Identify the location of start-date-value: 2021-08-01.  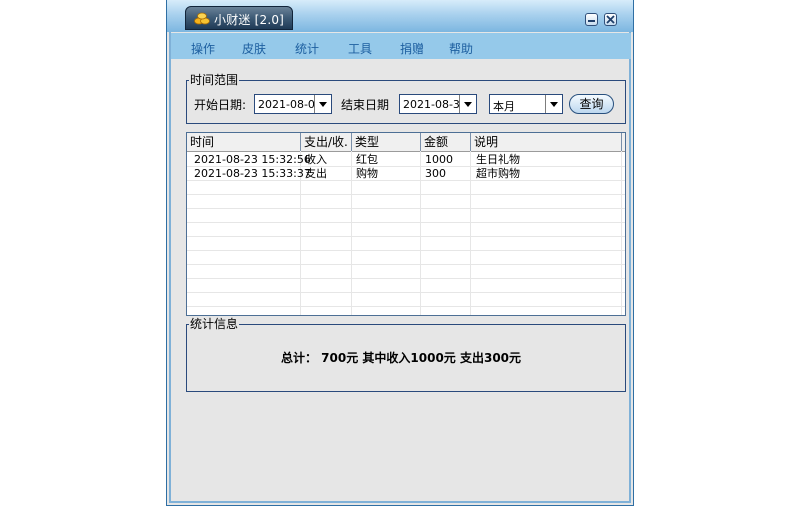
(290, 104).